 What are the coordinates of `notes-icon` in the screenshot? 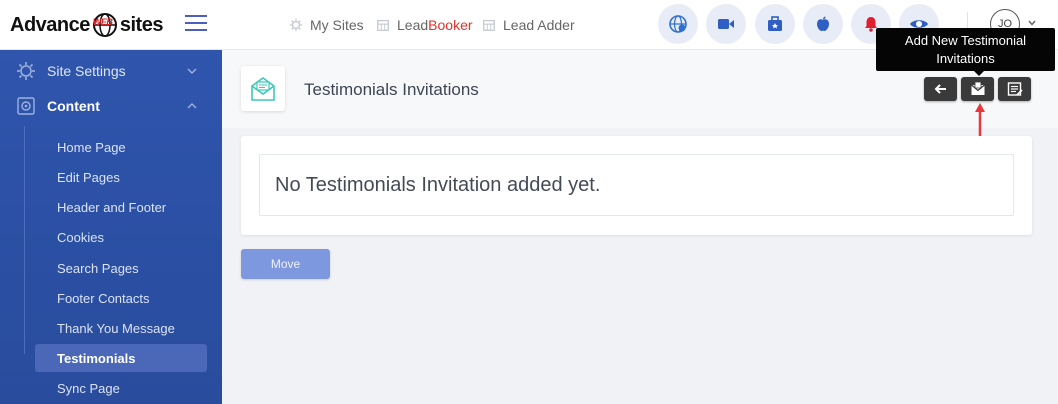 It's located at (1015, 89).